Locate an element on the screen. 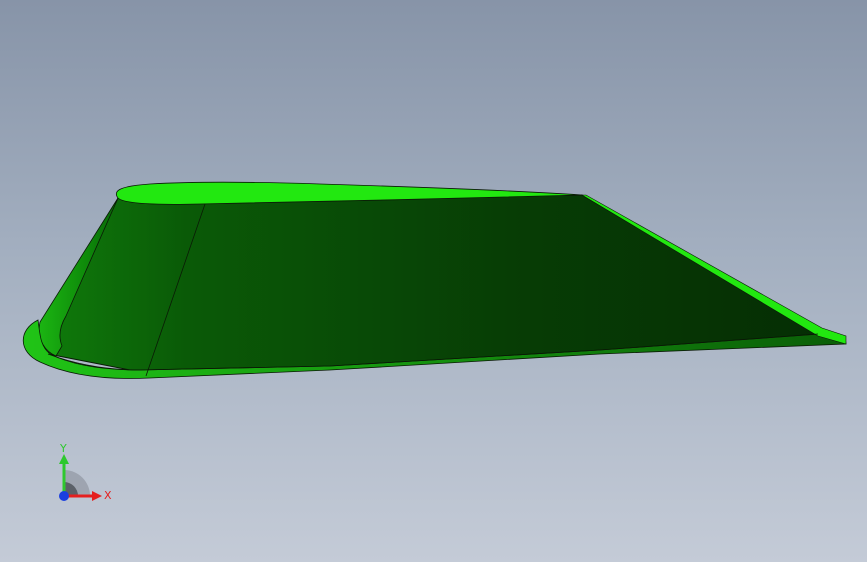 The image size is (867, 562). z-axis-dot is located at coordinates (64, 496).